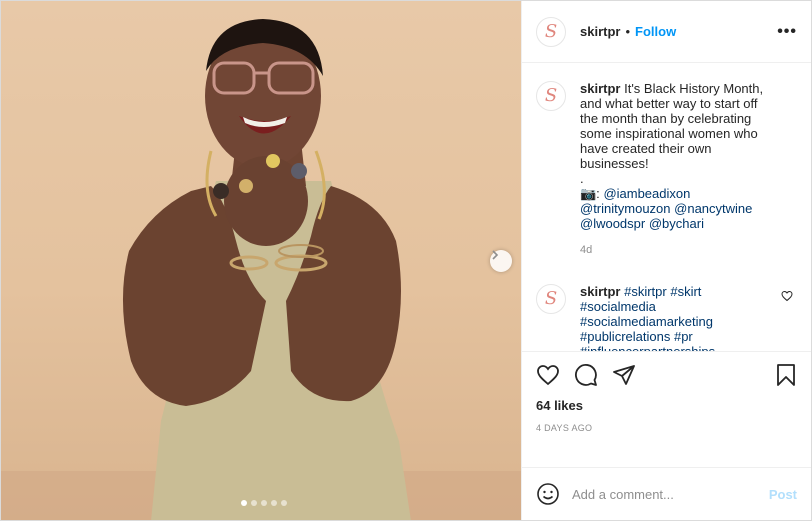 This screenshot has height=521, width=812. I want to click on hashtag-link: #socialmedia, so click(618, 306).